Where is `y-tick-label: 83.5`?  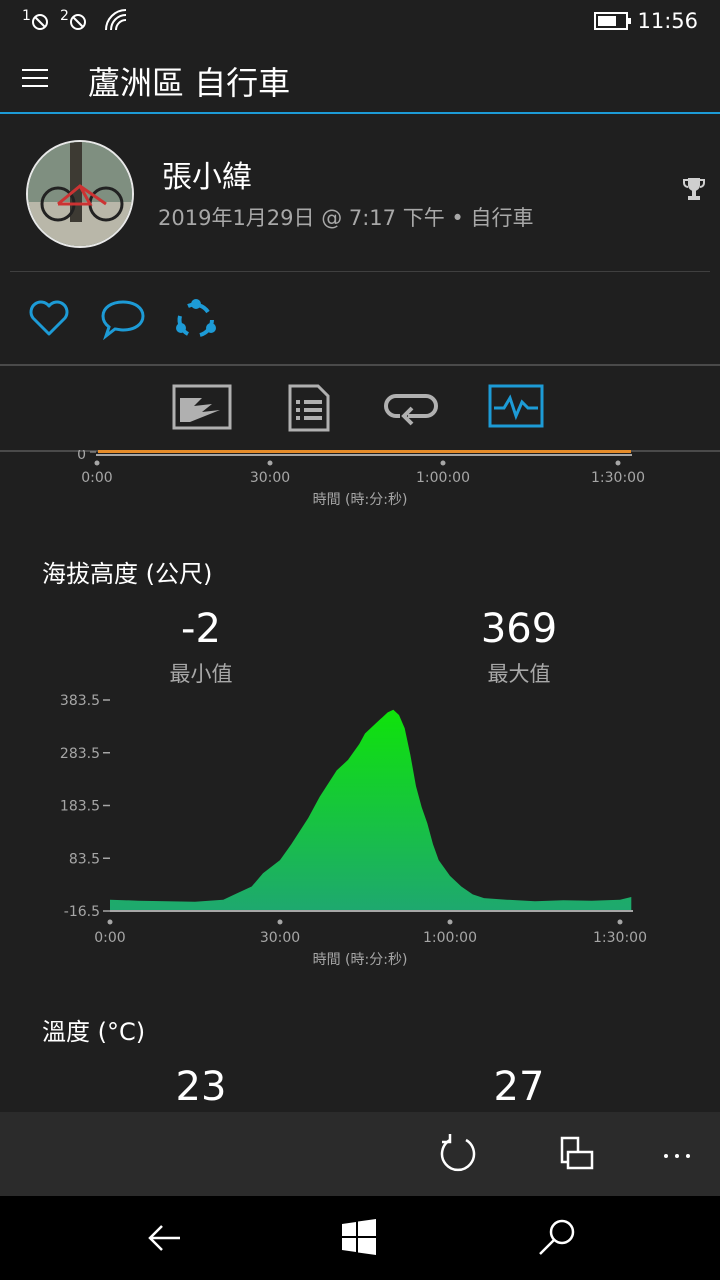 y-tick-label: 83.5 is located at coordinates (84, 859).